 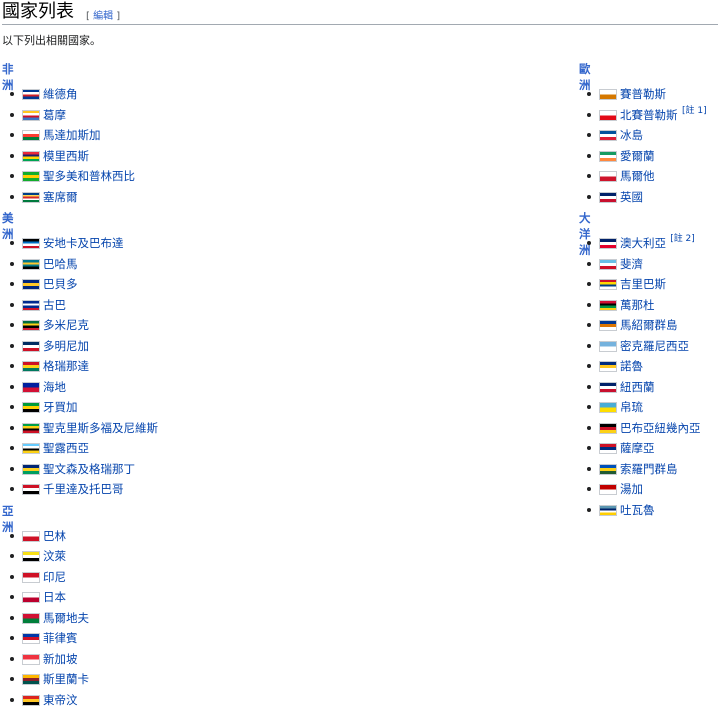 What do you see at coordinates (60, 284) in the screenshot?
I see `country-link: 巴貝多` at bounding box center [60, 284].